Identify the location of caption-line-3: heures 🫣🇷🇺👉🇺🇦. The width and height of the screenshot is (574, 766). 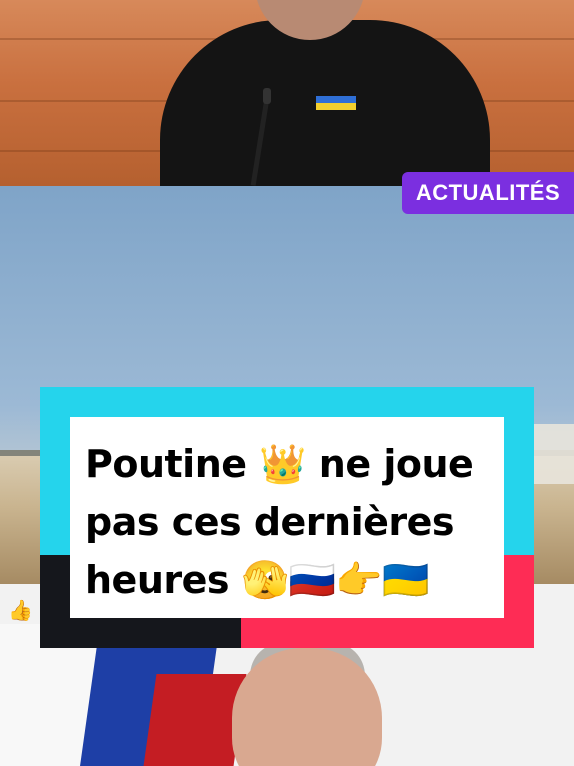
(257, 580).